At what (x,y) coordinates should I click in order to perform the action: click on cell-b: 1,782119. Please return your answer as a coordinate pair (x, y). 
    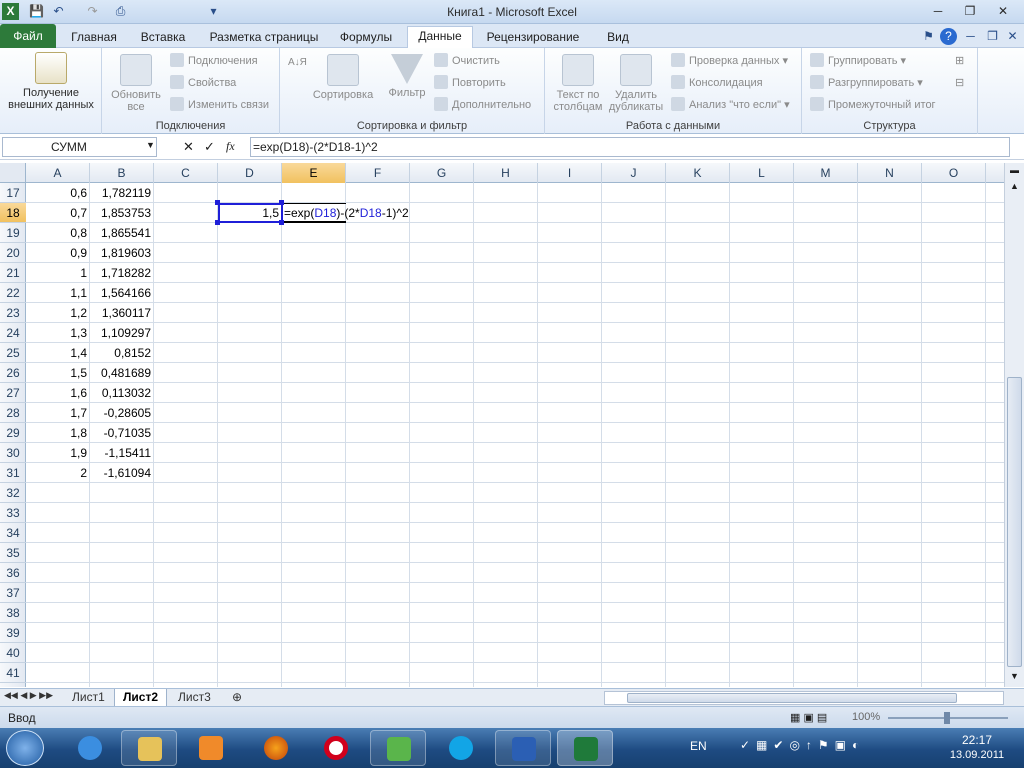
    Looking at the image, I should click on (122, 193).